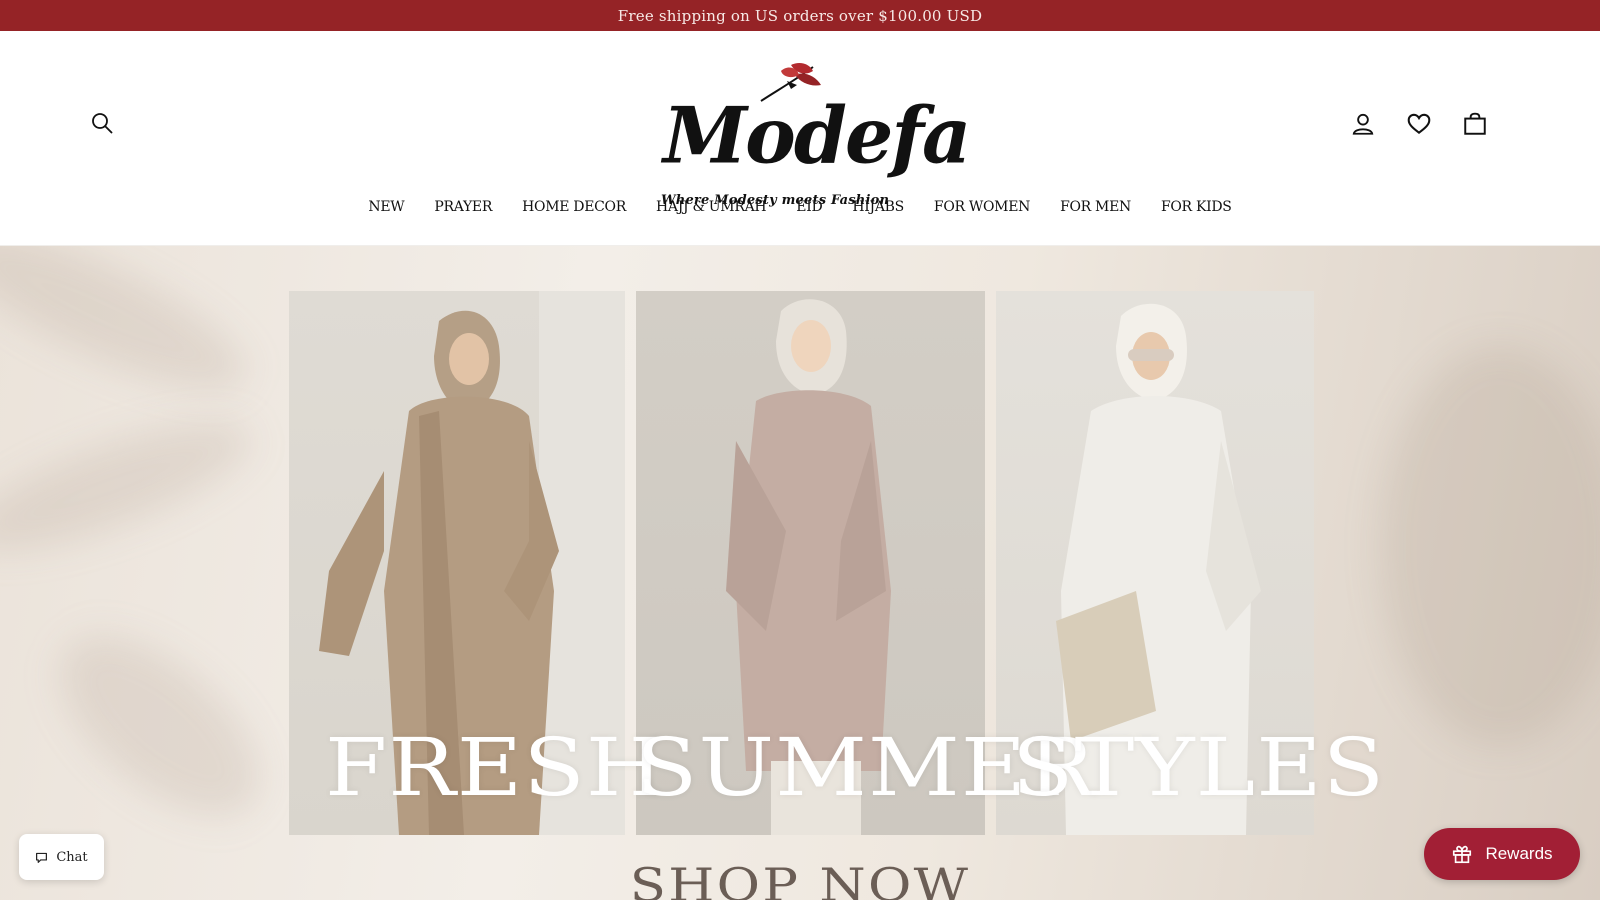 This screenshot has height=900, width=1600. I want to click on header-actions, so click(1419, 124).